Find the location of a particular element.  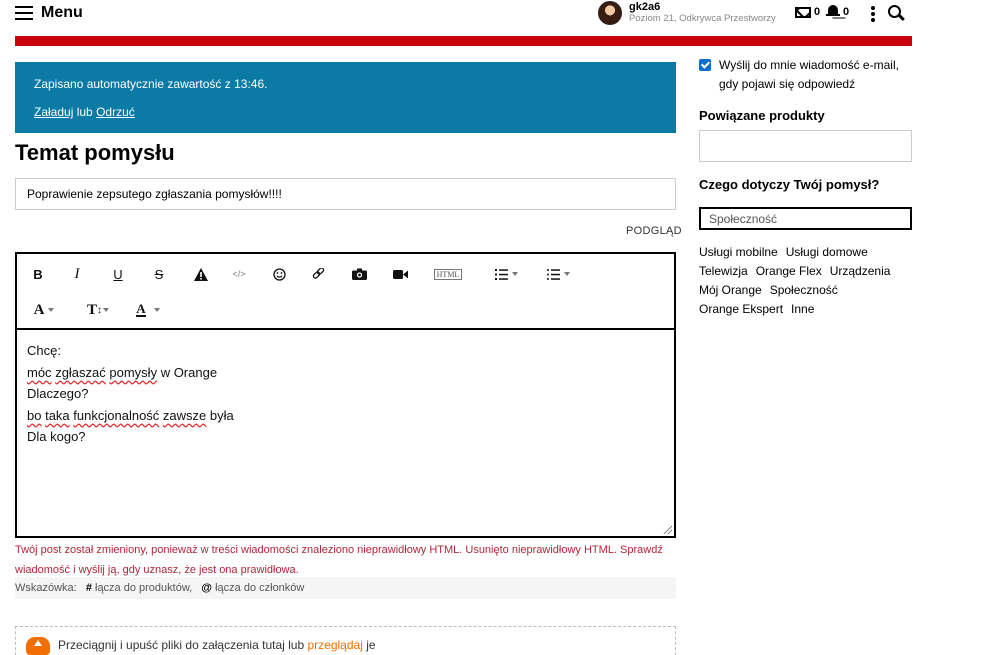

preview-link: PODGLĄD is located at coordinates (654, 231).